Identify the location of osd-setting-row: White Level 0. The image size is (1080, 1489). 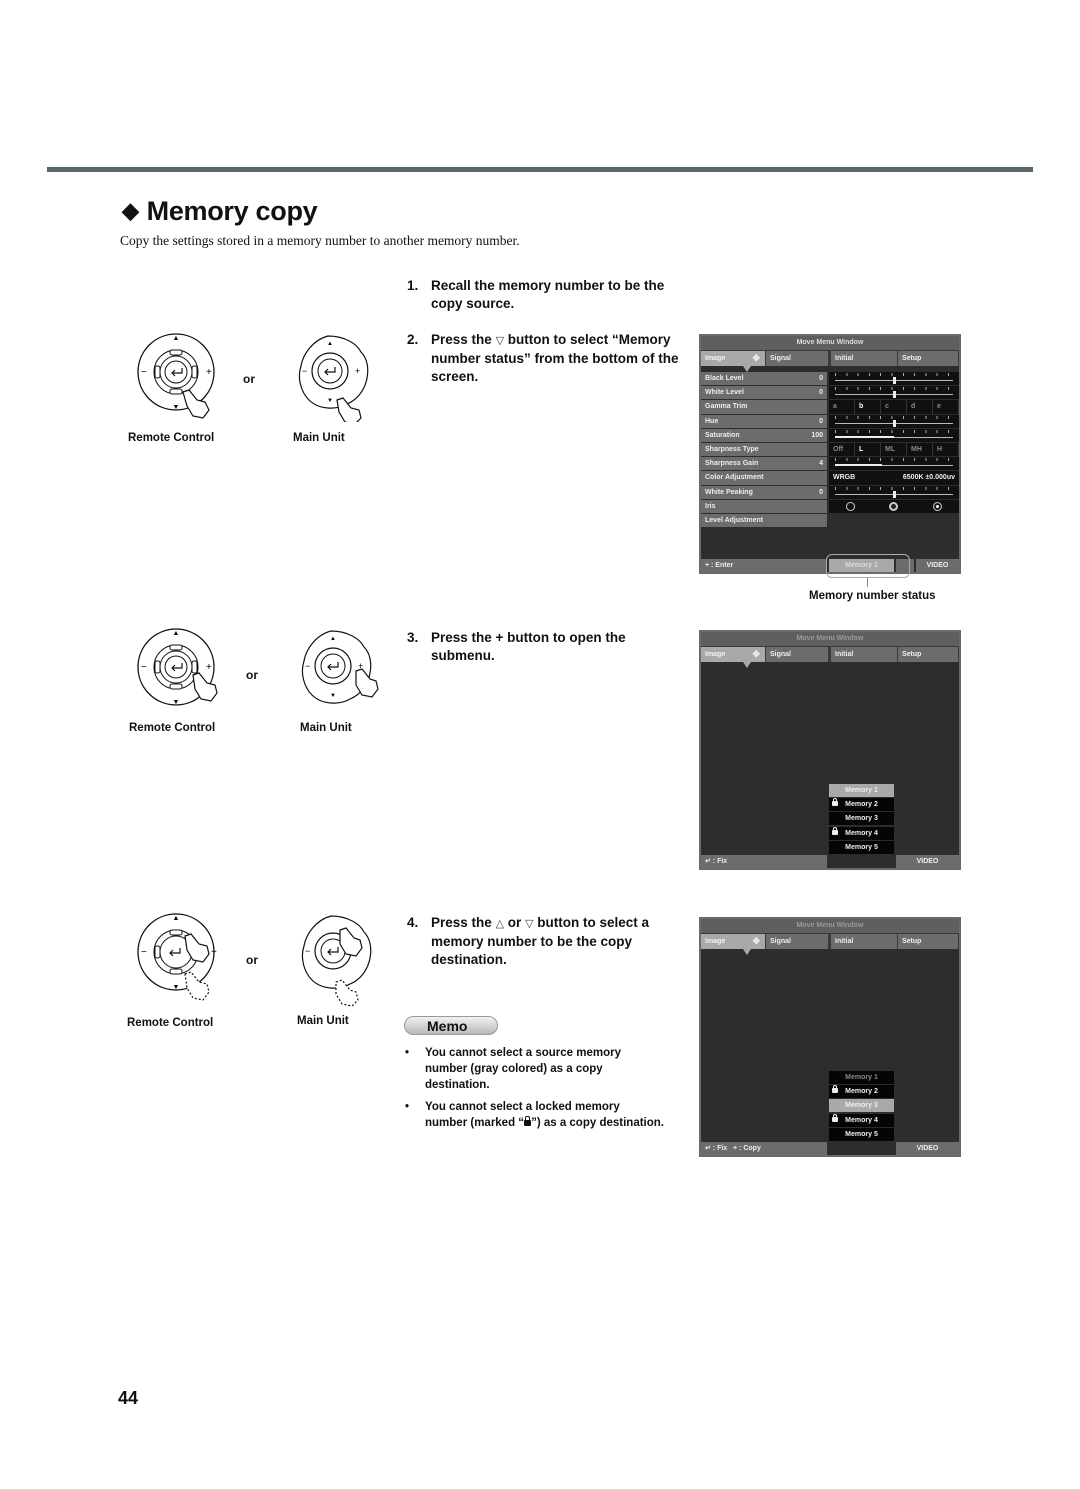
(830, 393).